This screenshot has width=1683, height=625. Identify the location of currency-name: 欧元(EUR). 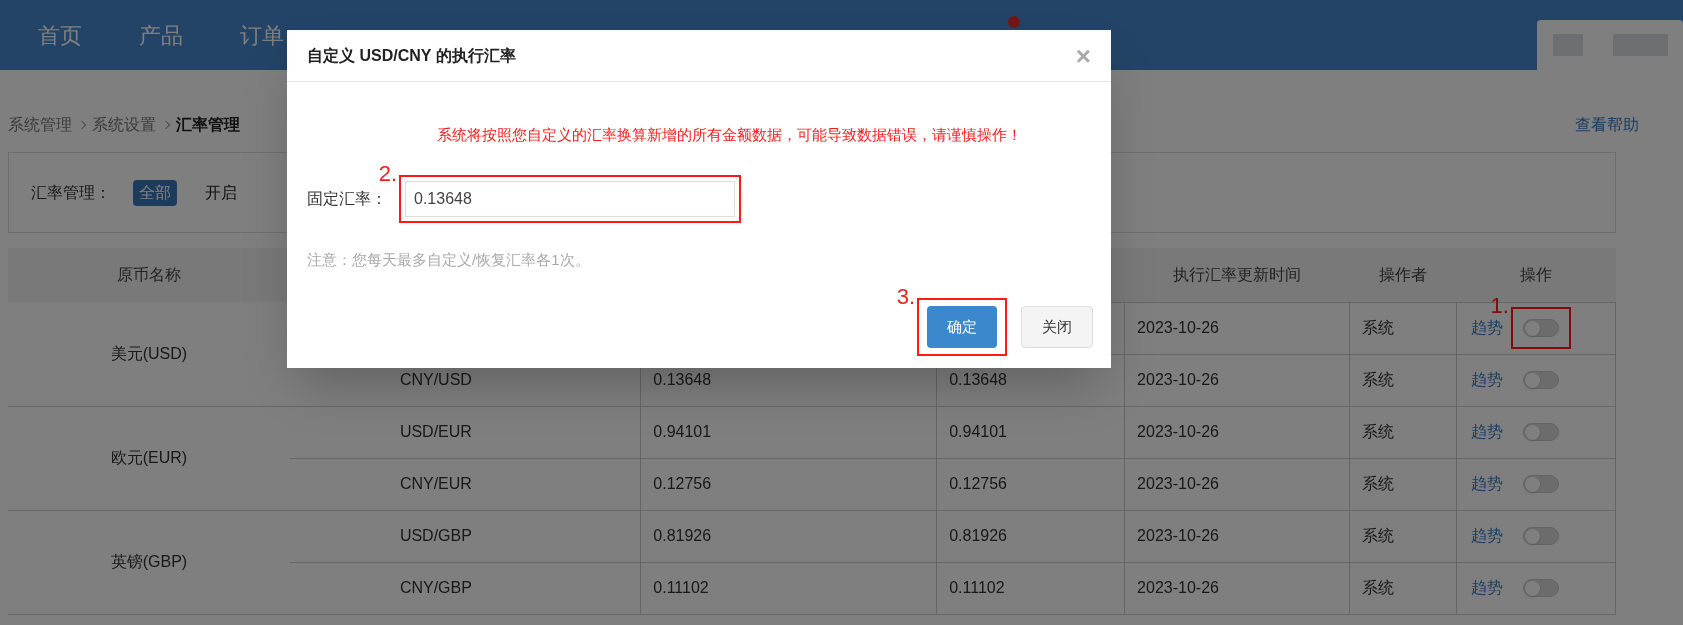
(149, 457).